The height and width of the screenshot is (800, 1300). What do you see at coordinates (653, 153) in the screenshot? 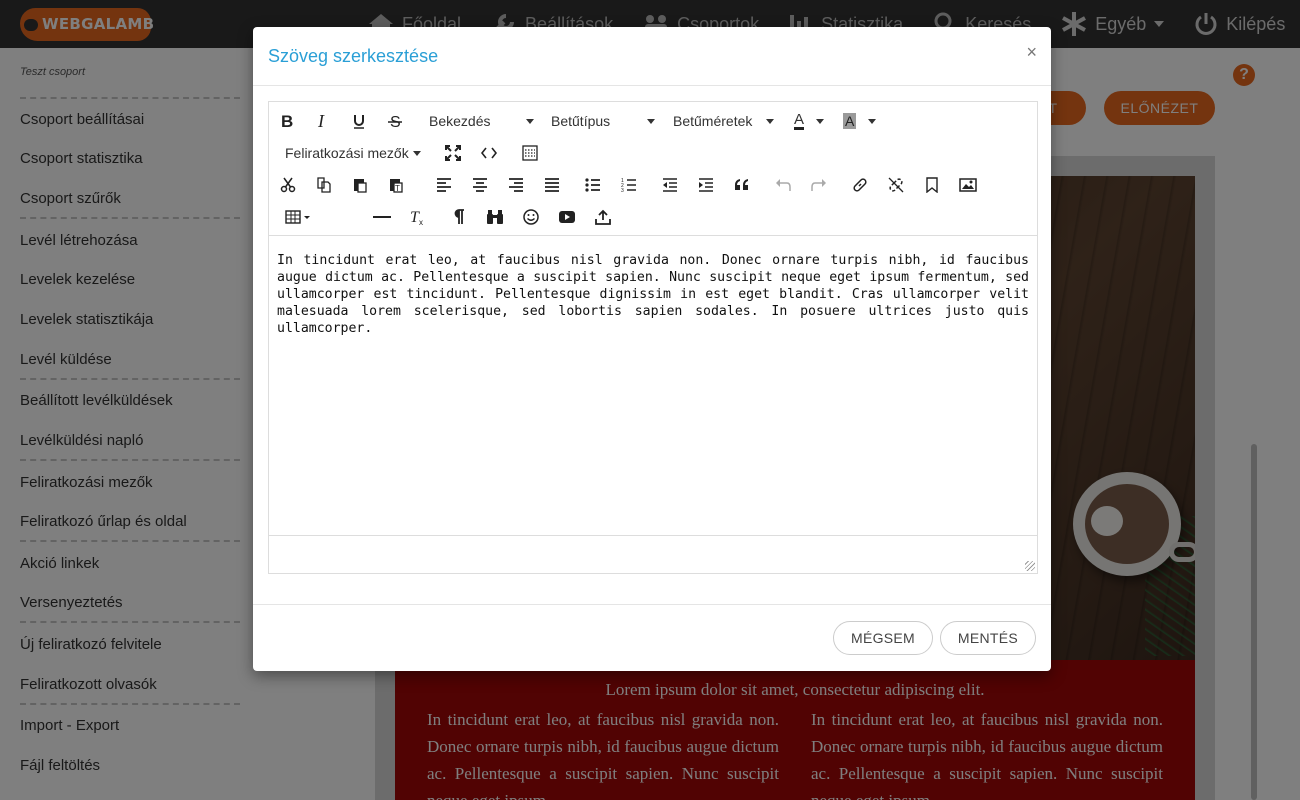
I see `toolbar-row: Feliratkozási mezők` at bounding box center [653, 153].